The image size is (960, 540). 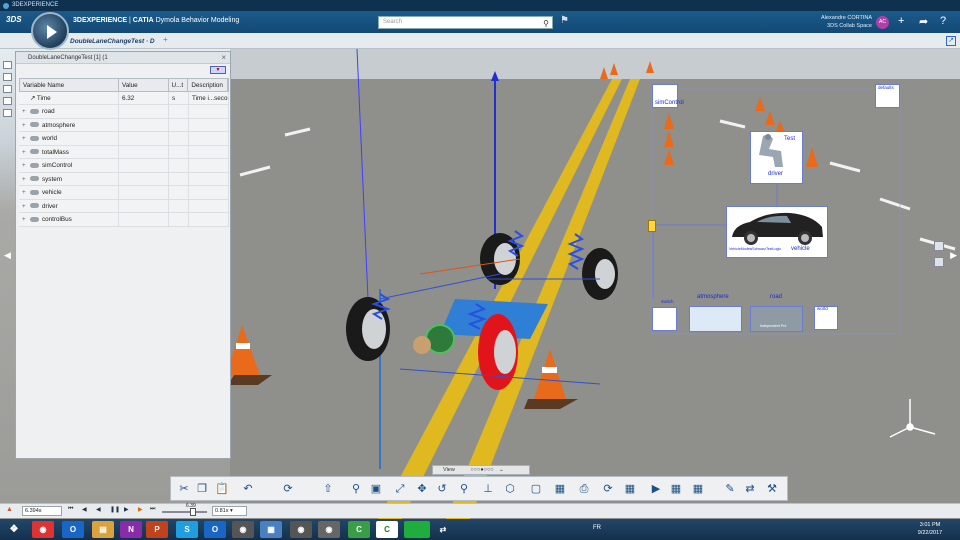 I want to click on paste-icon: 📋, so click(x=222, y=489).